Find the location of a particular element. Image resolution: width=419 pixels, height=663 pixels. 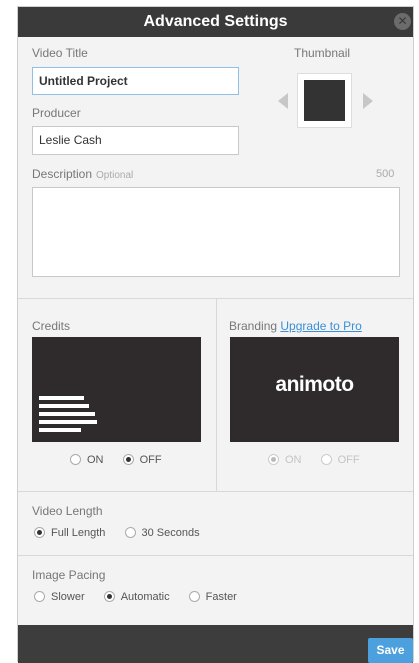

thumbnail-preview is located at coordinates (324, 100).